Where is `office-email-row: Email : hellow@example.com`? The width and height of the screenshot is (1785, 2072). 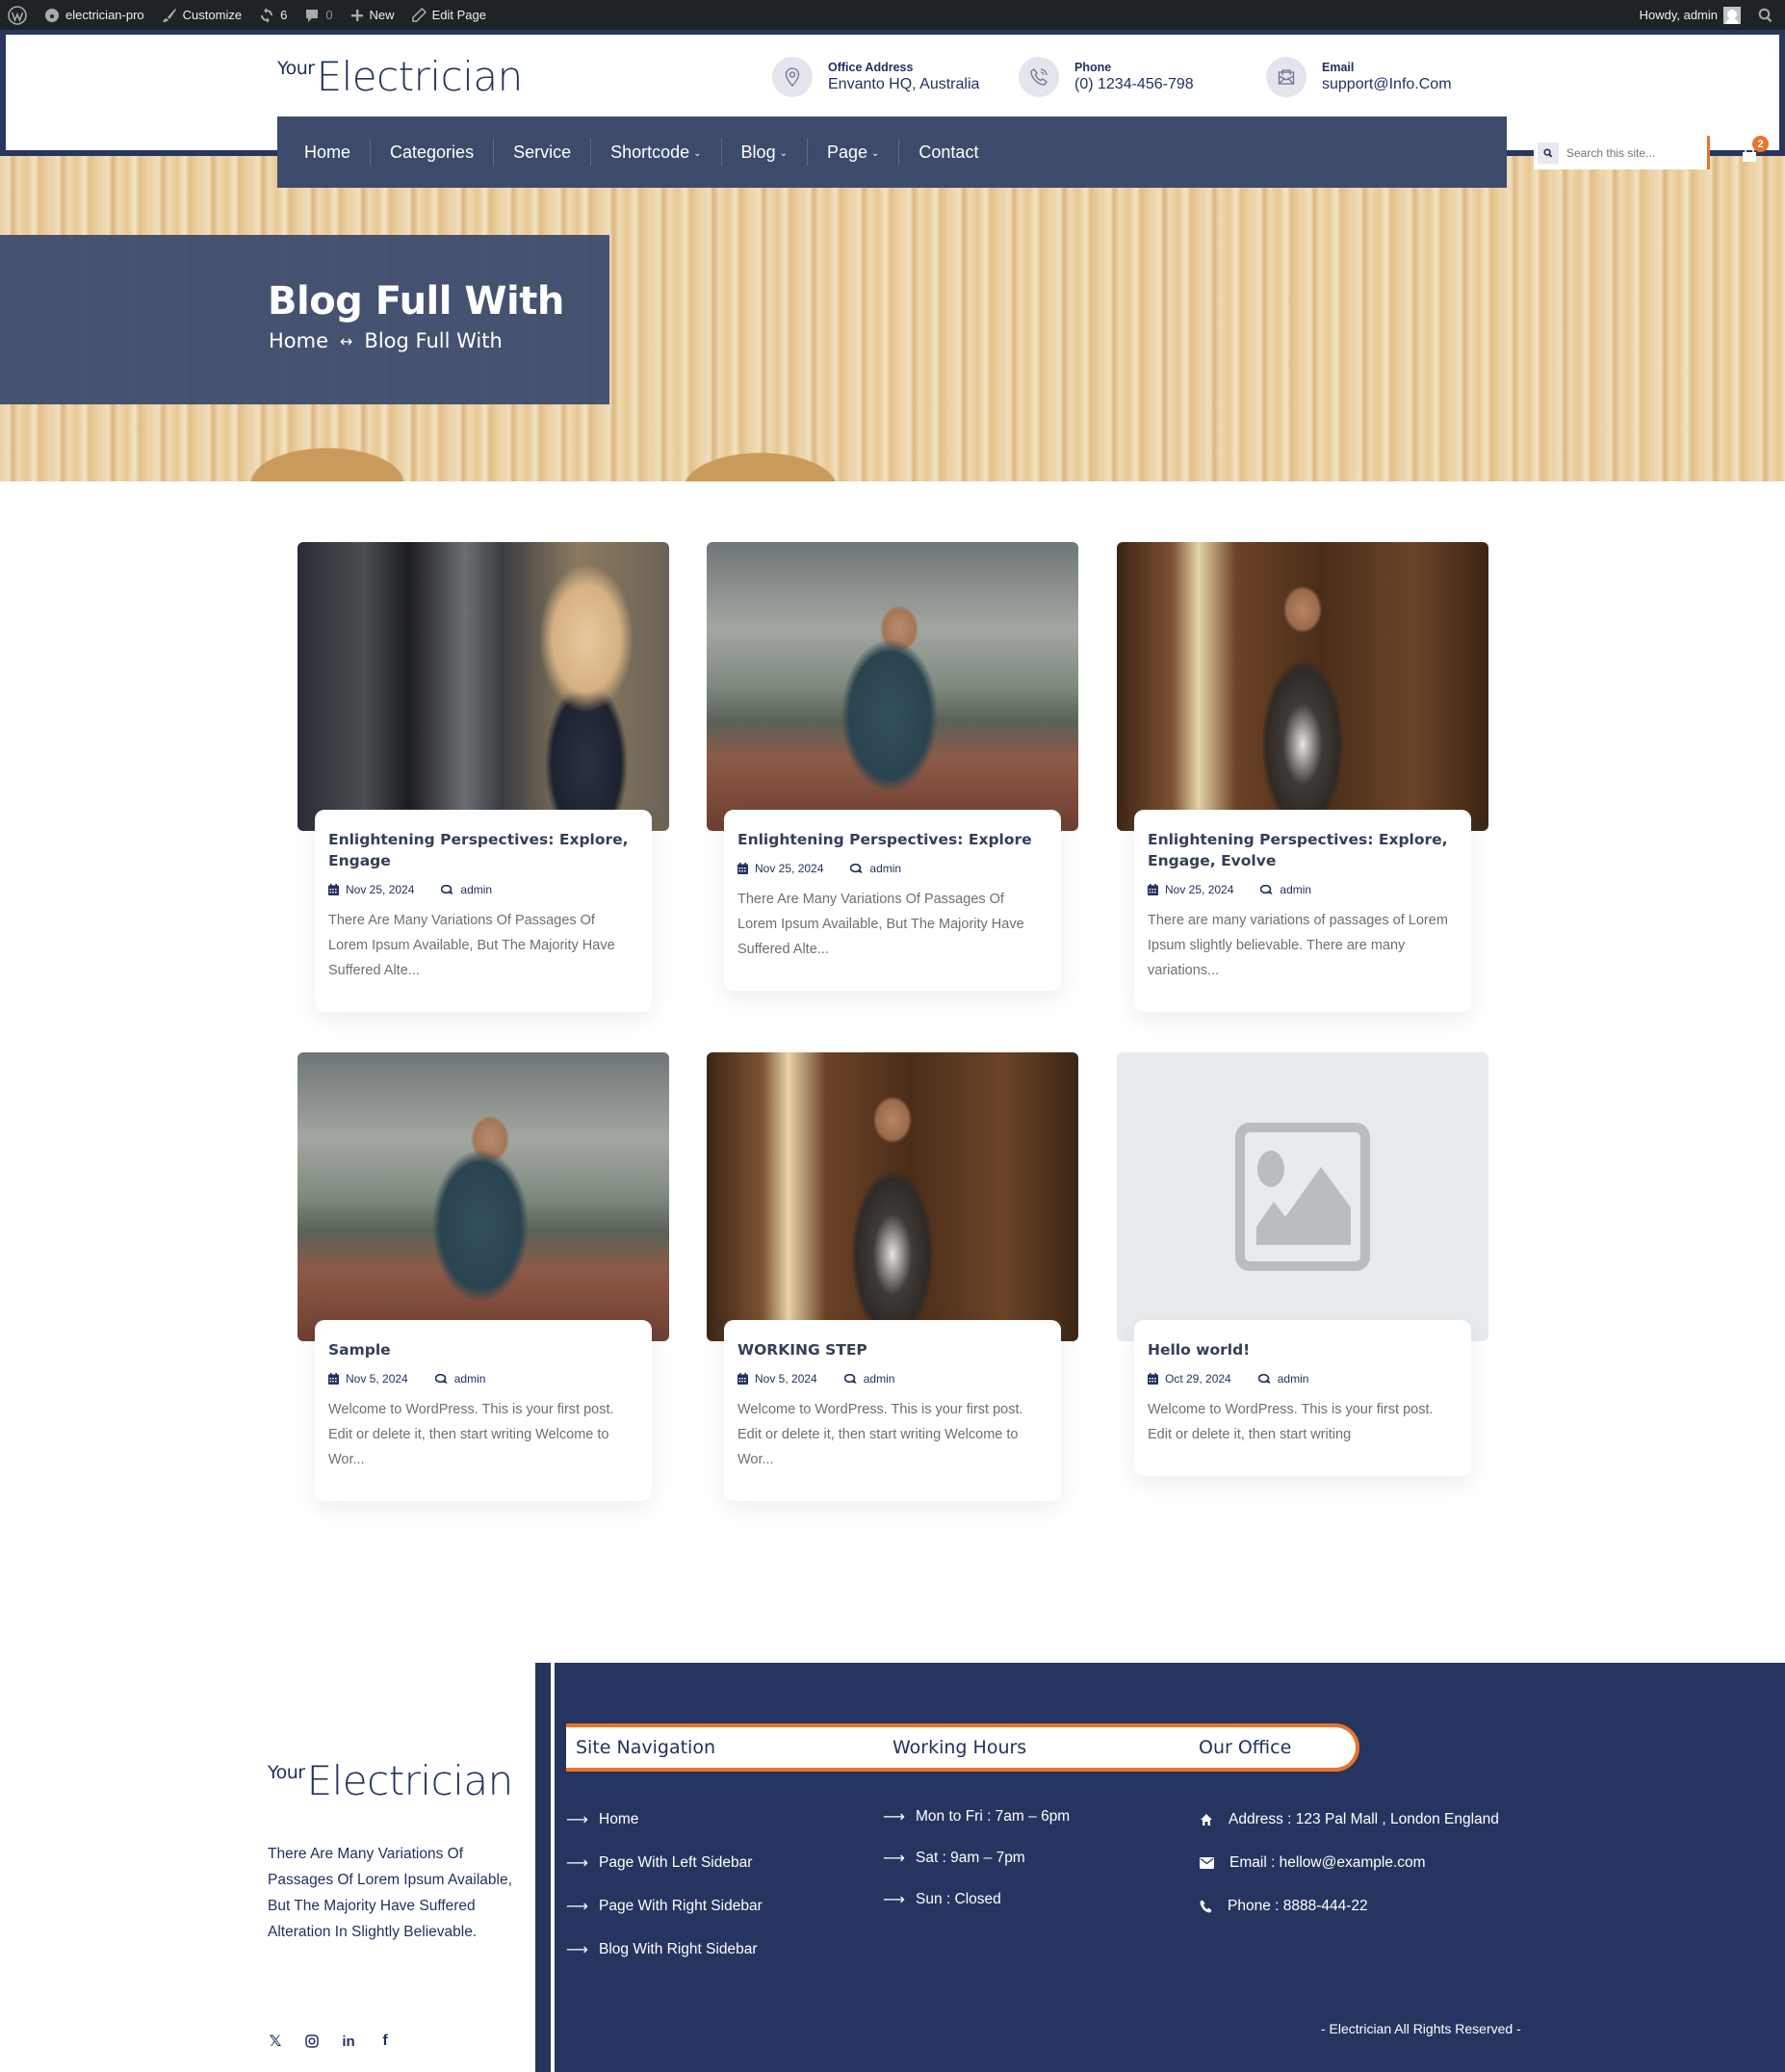 office-email-row: Email : hellow@example.com is located at coordinates (1349, 1862).